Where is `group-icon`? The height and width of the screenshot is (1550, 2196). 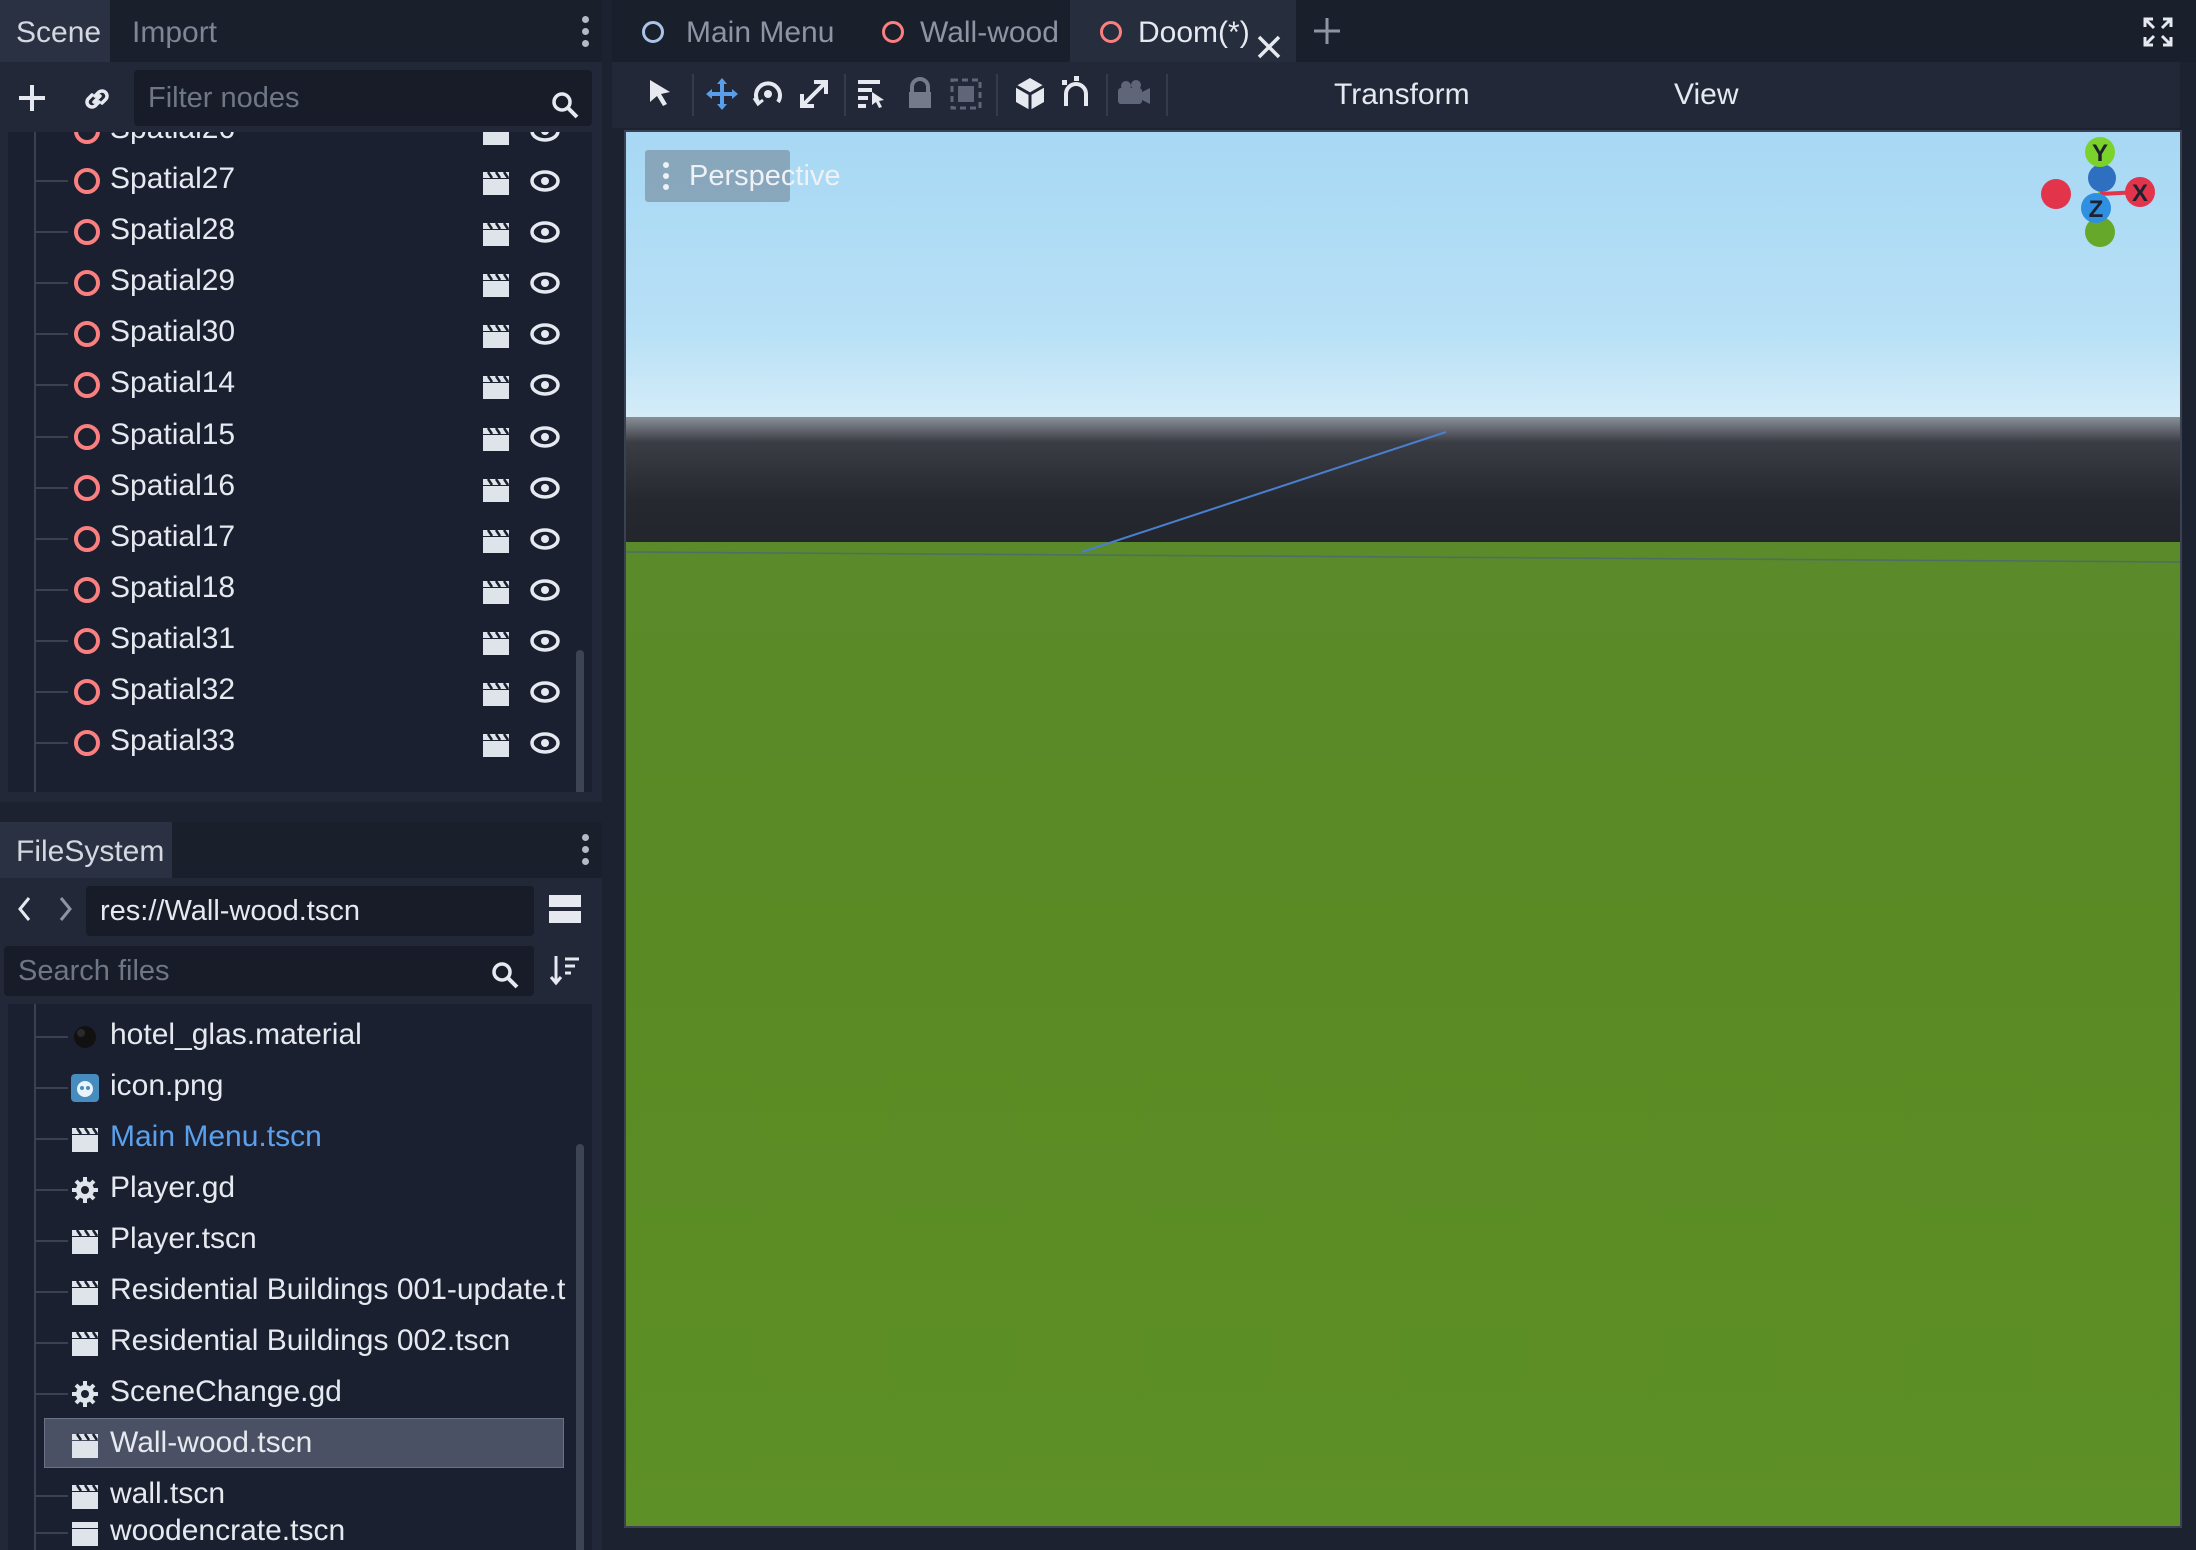
group-icon is located at coordinates (966, 94).